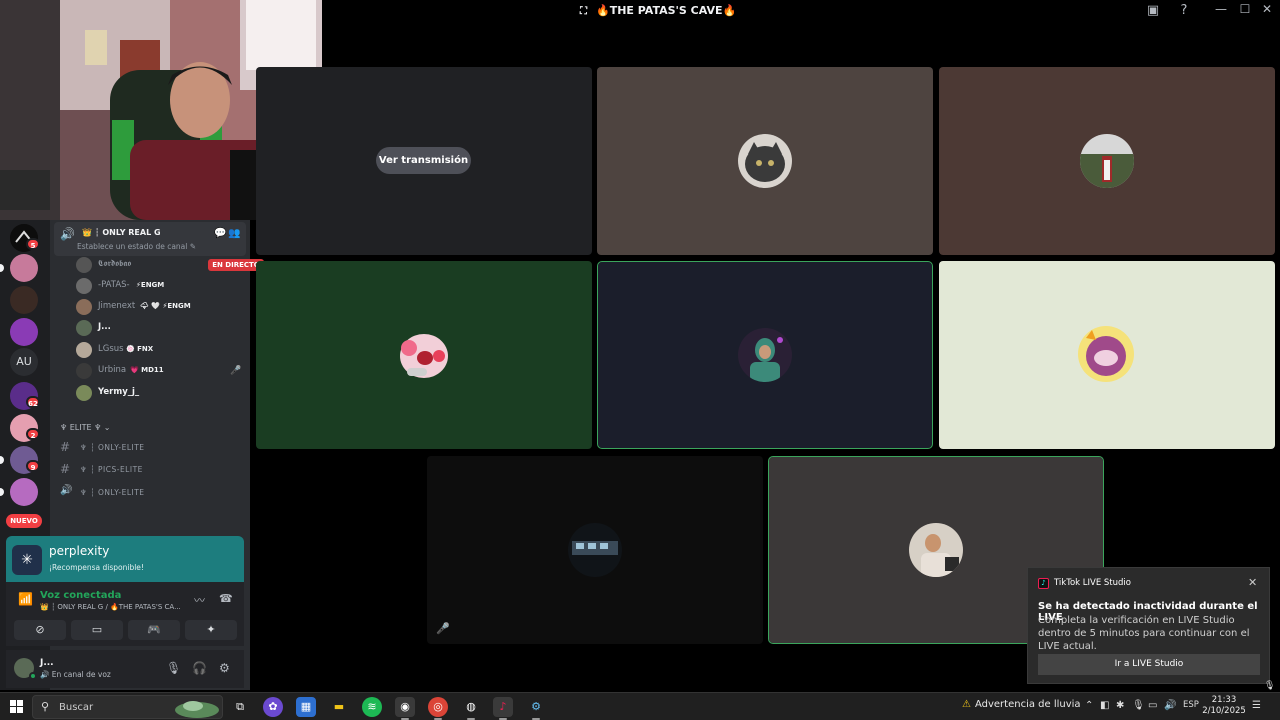 The height and width of the screenshot is (720, 1280). I want to click on file-explorer-icon: ▬, so click(339, 707).